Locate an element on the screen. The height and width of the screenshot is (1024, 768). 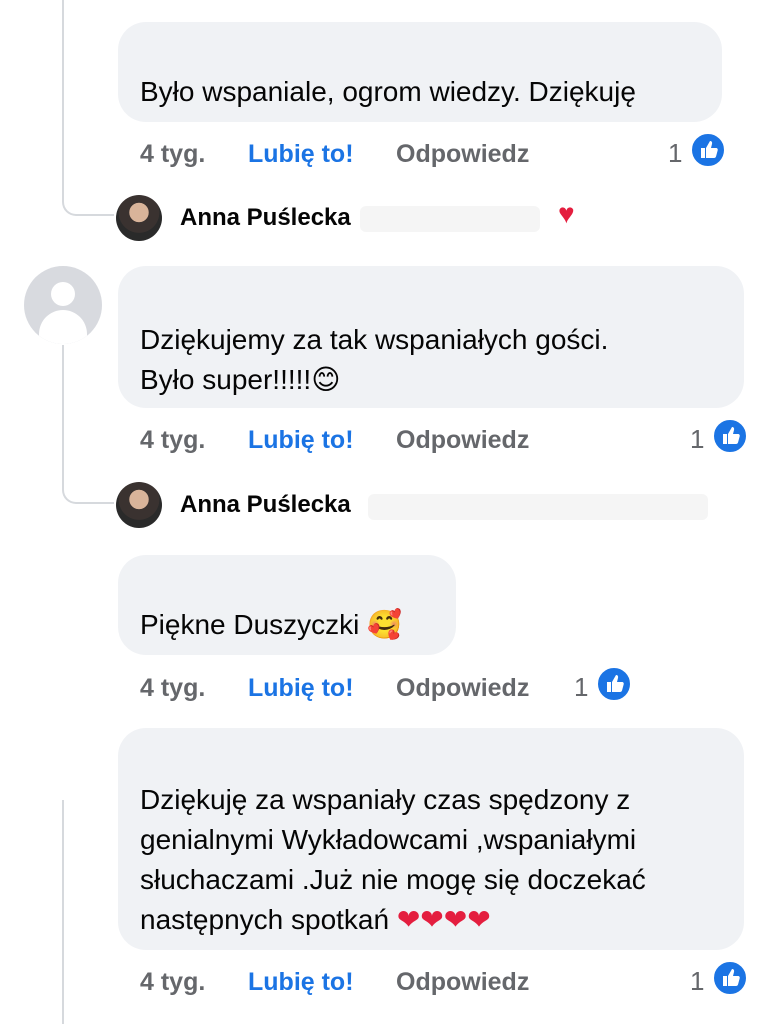
heart-icon: ♥ is located at coordinates (566, 213).